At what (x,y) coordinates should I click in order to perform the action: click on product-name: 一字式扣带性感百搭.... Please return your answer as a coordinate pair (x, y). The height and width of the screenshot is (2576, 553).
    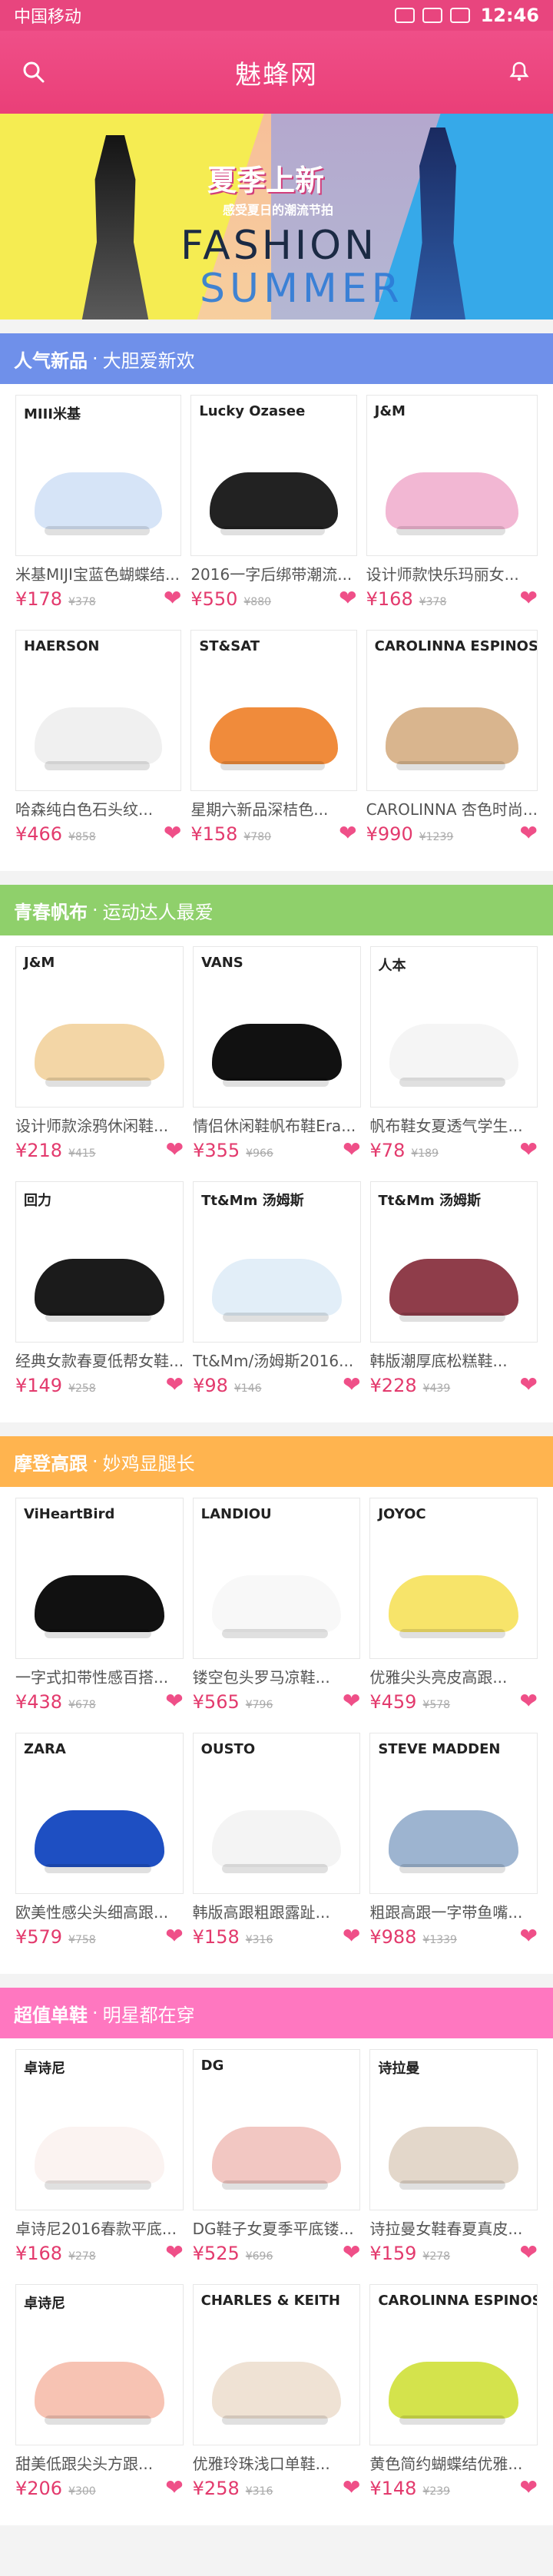
    Looking at the image, I should click on (99, 1676).